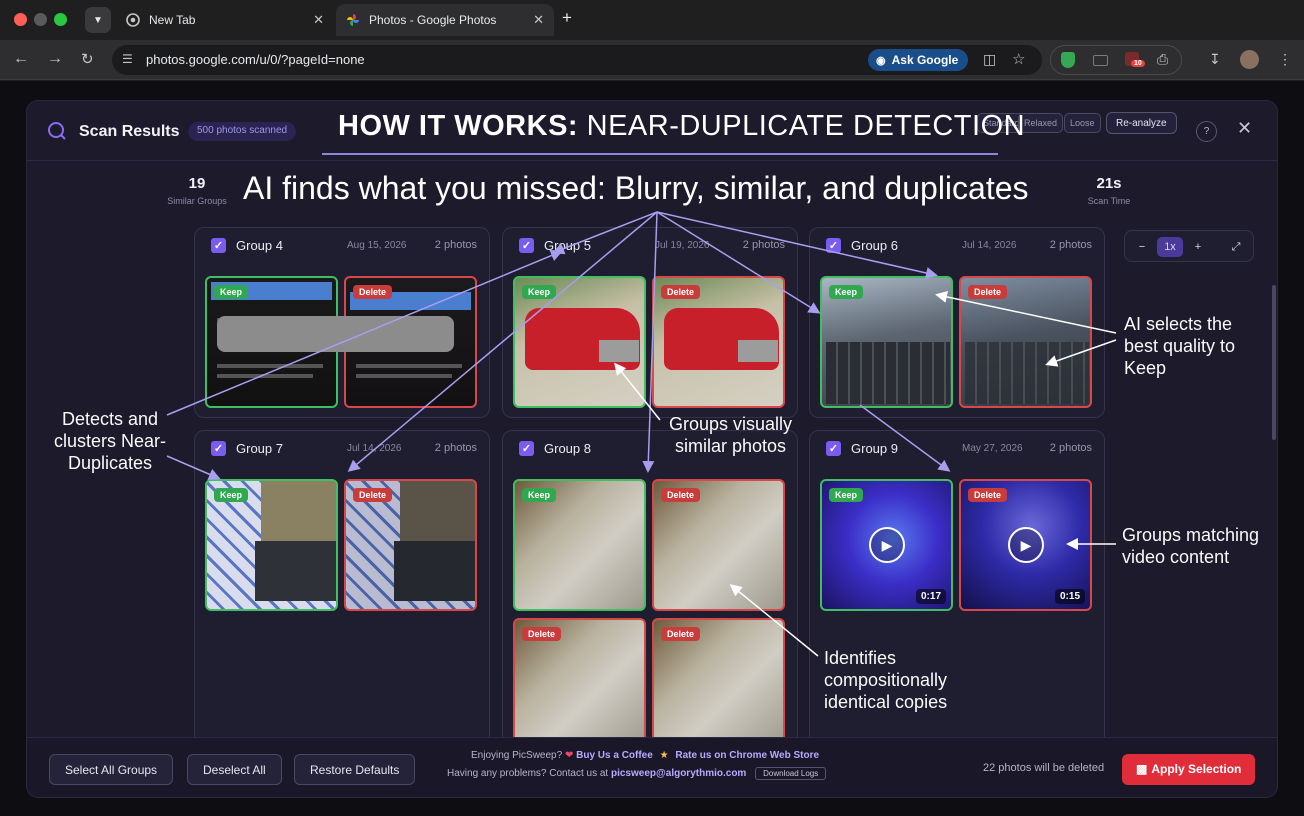  Describe the element at coordinates (355, 769) in the screenshot. I see `restore-defaults-button: Restore Defaults` at that location.